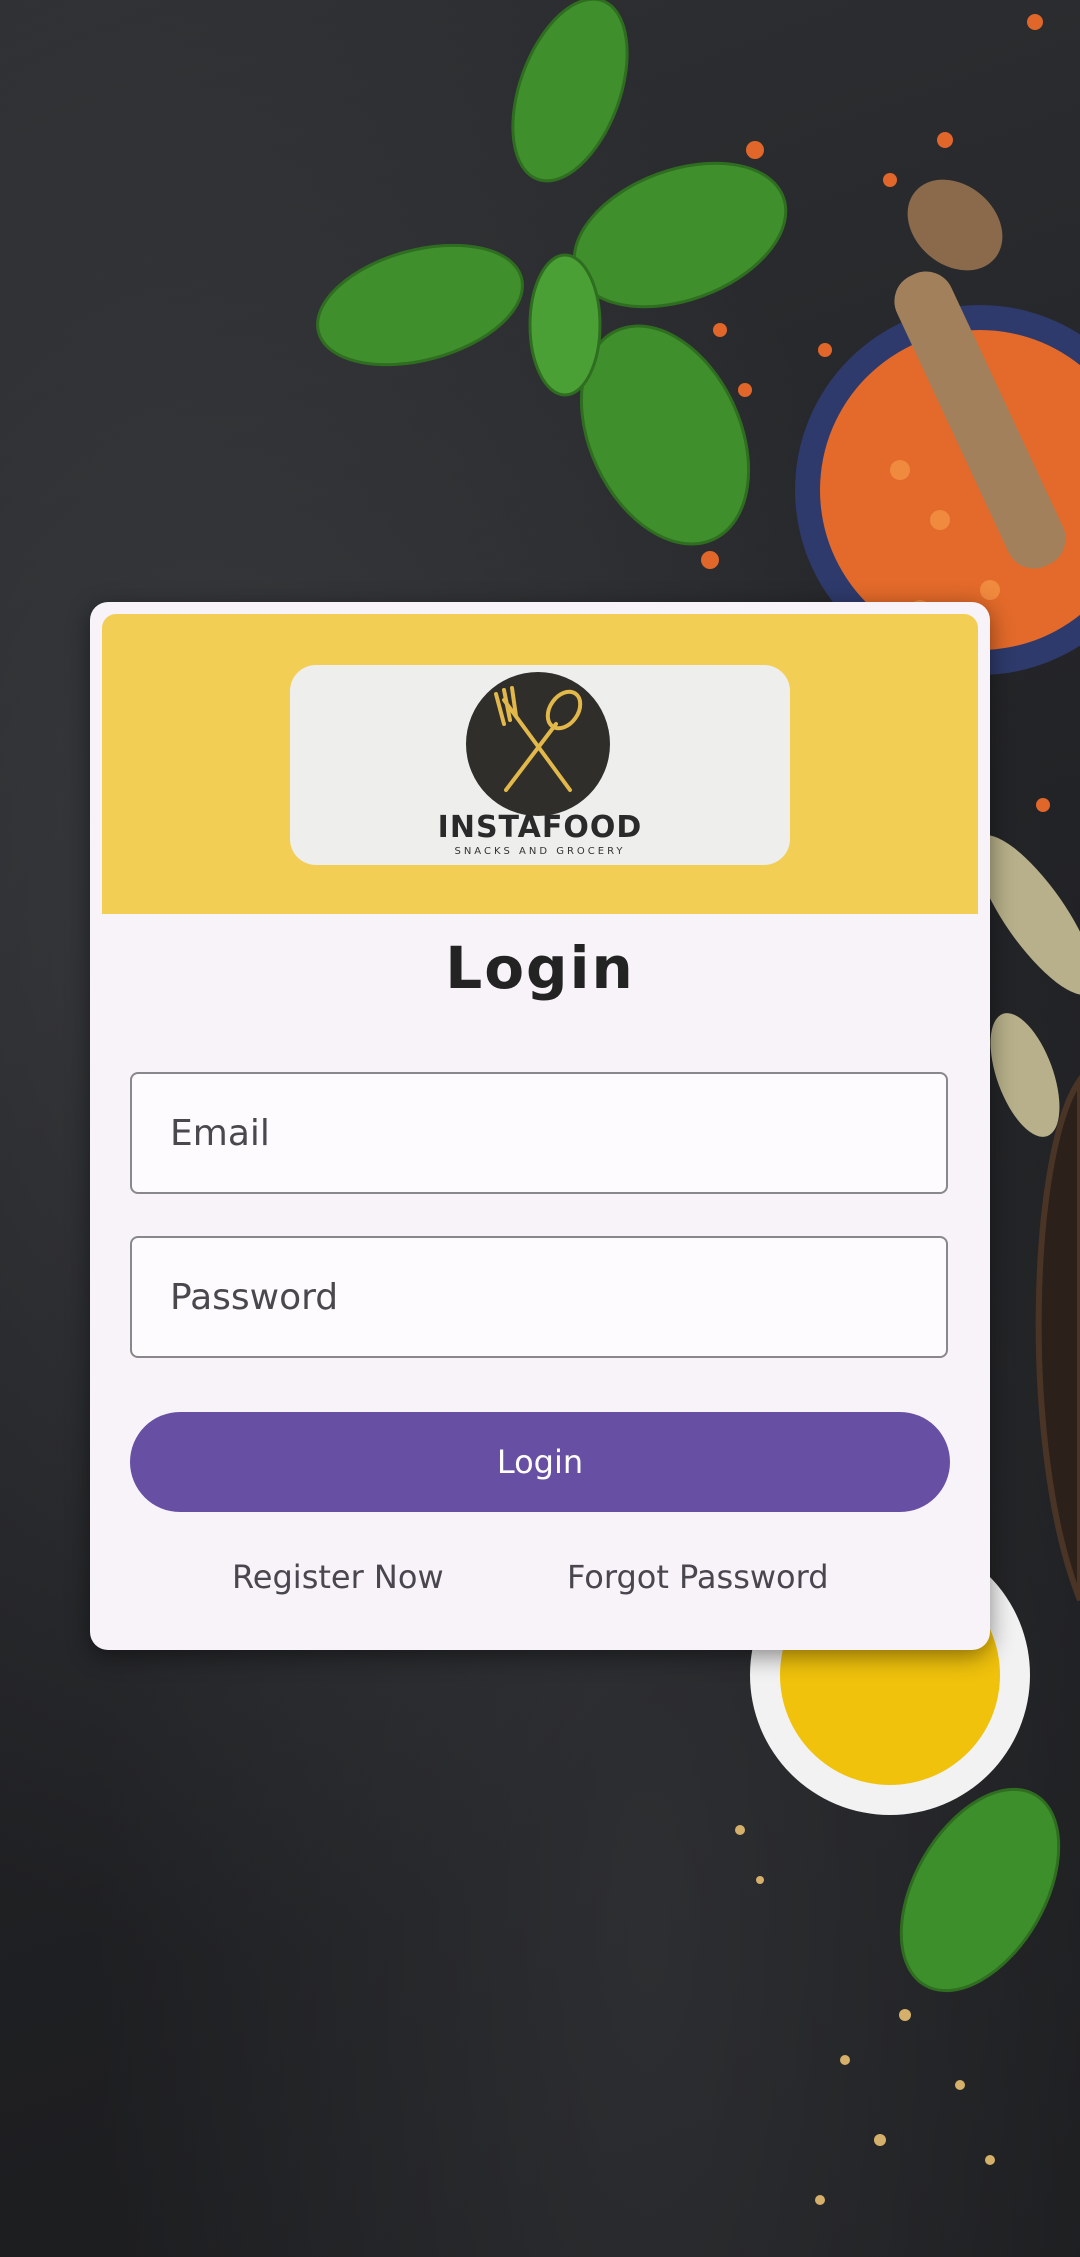 The image size is (1080, 2257). Describe the element at coordinates (538, 744) in the screenshot. I see `fork-spoon-icon` at that location.